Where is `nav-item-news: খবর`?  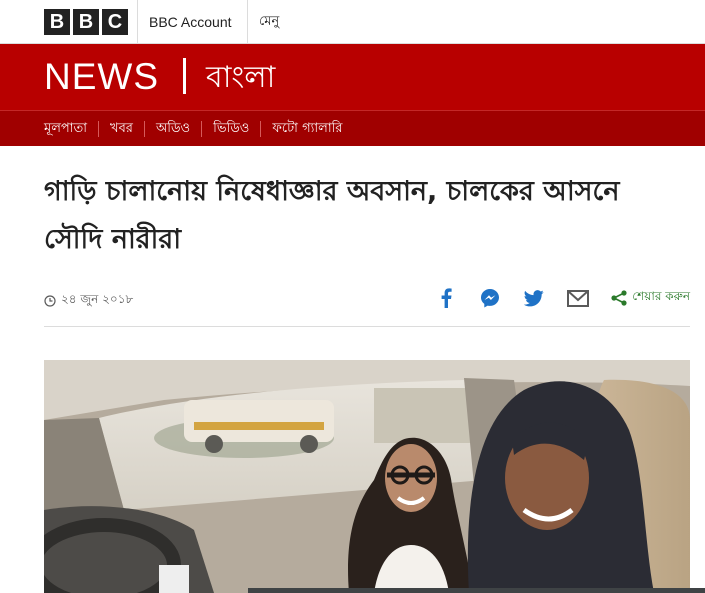 nav-item-news: খবর is located at coordinates (121, 129).